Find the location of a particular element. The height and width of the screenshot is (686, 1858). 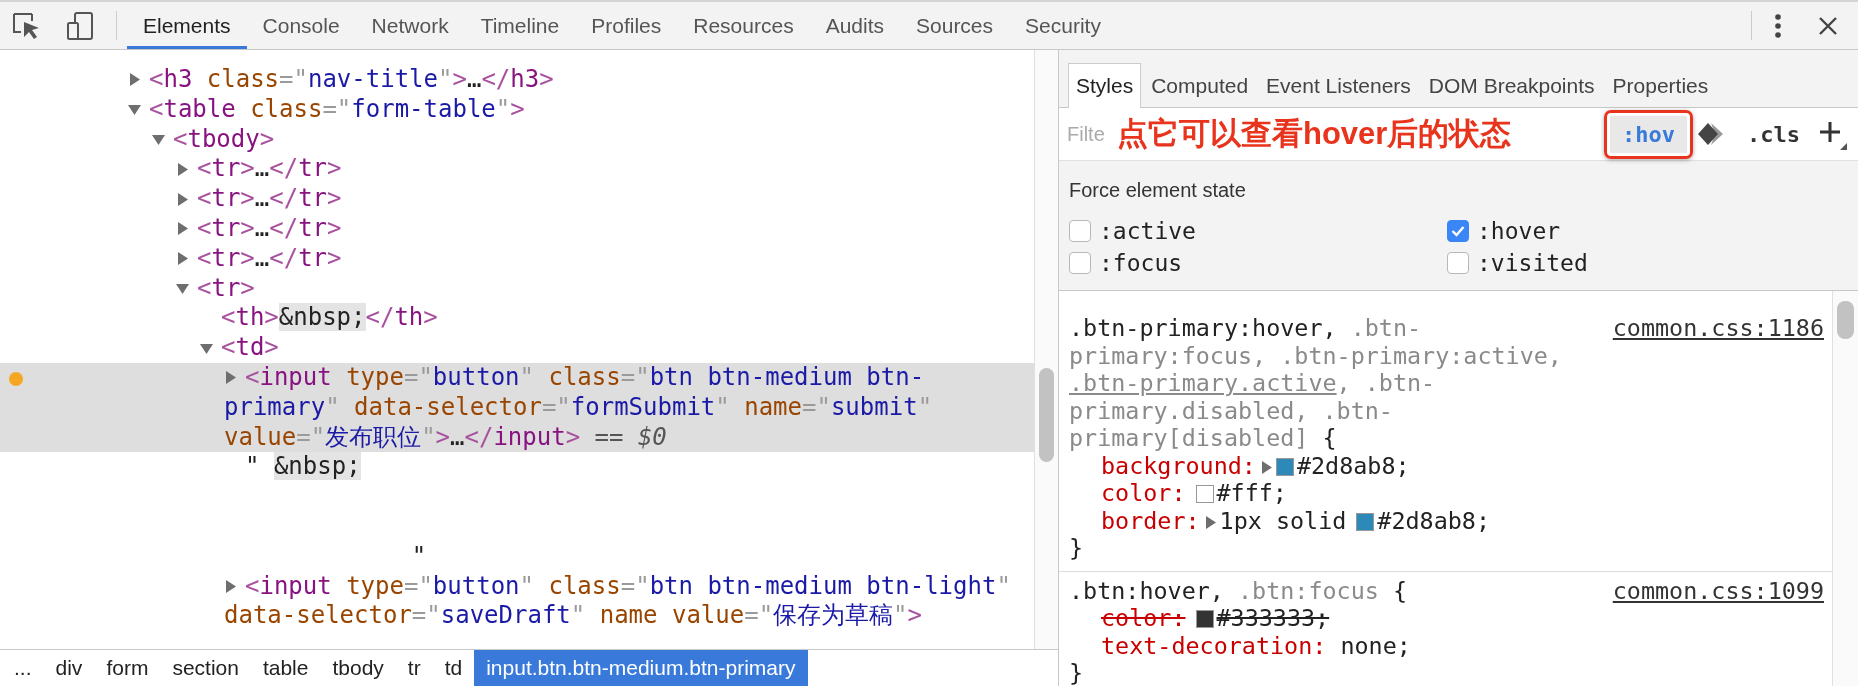

breadcrumb: tr is located at coordinates (414, 668).